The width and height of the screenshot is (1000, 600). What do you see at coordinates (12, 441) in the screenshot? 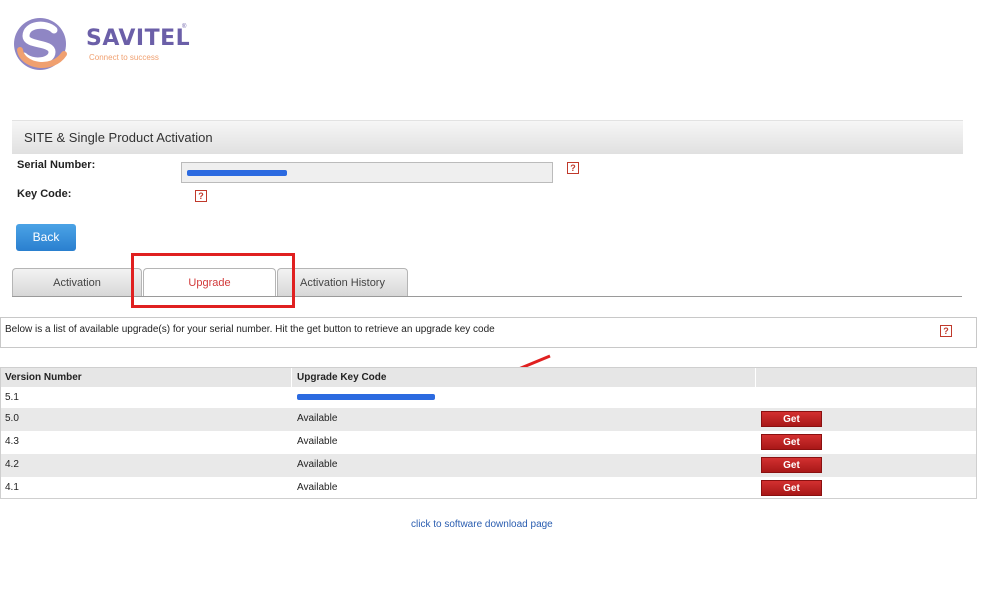
I see `row-version: 4.3` at bounding box center [12, 441].